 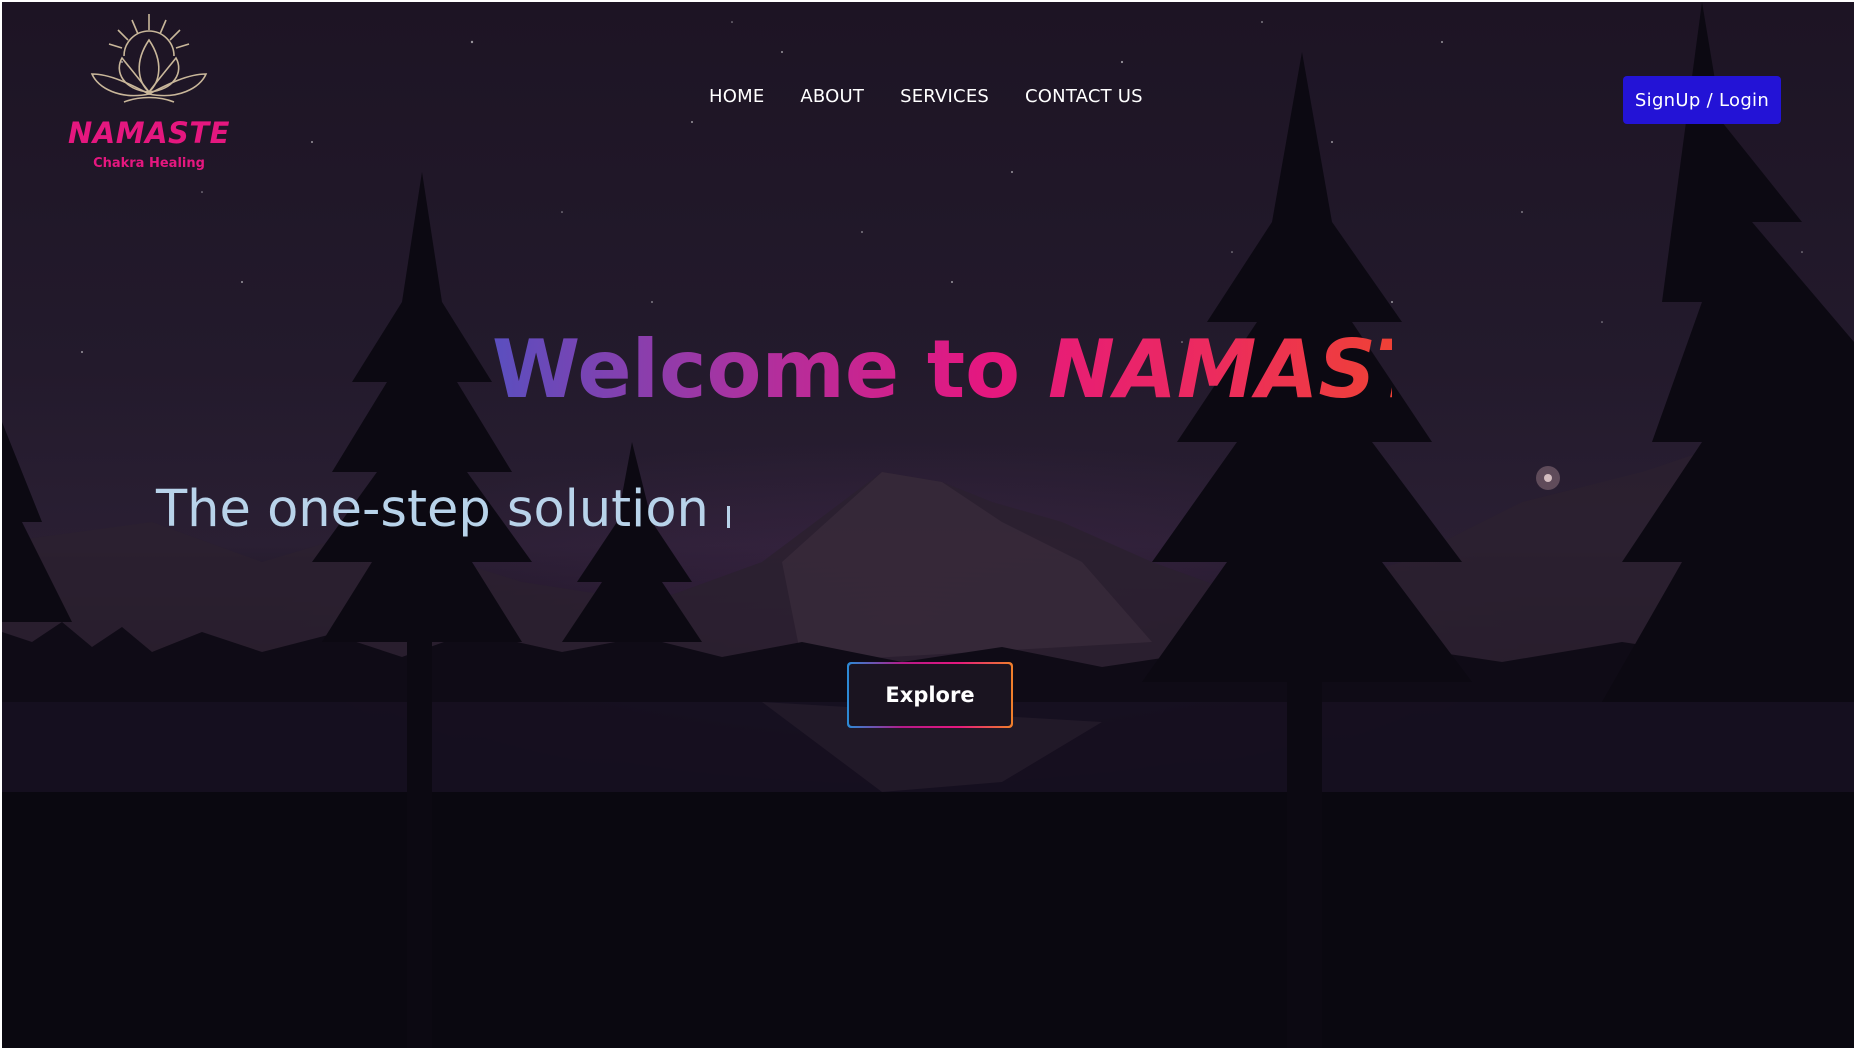 What do you see at coordinates (149, 133) in the screenshot?
I see `brand-name: NAMASTE` at bounding box center [149, 133].